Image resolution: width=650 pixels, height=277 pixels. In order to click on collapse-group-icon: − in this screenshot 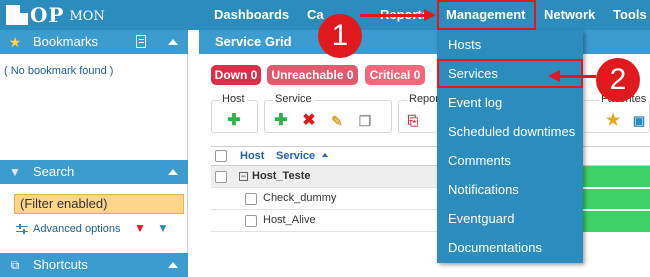, I will do `click(243, 176)`.